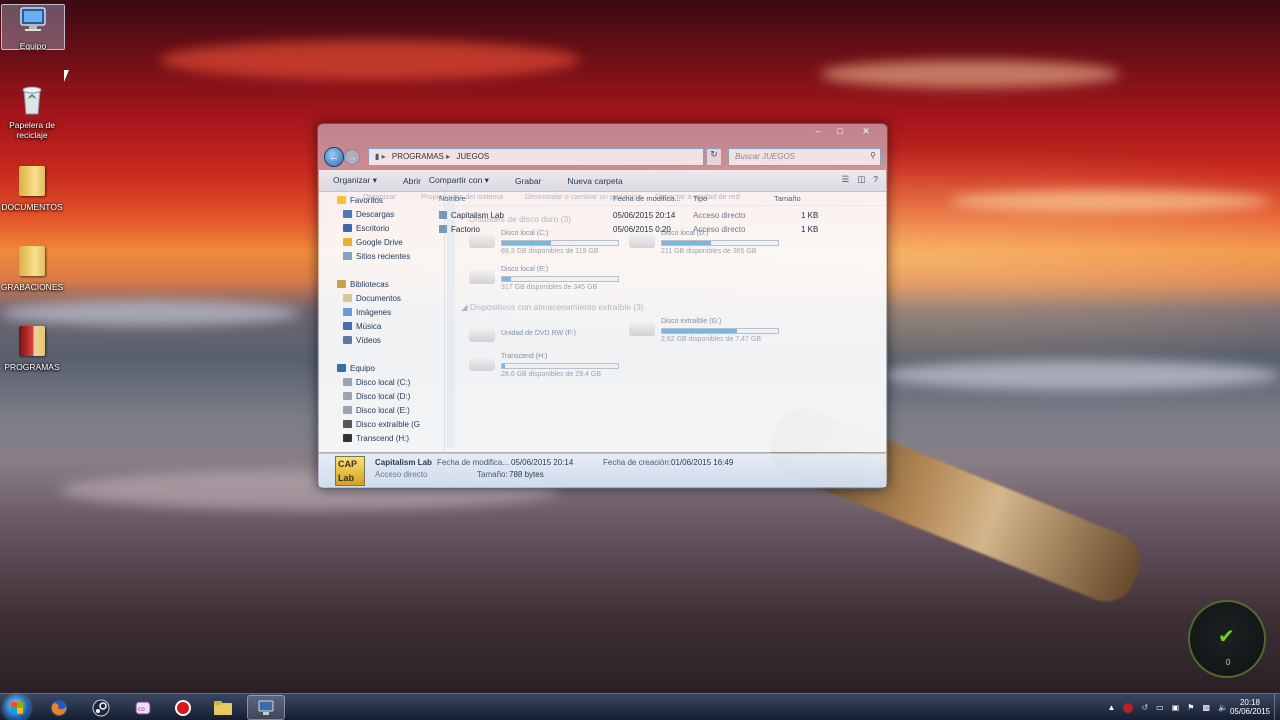  What do you see at coordinates (1112, 707) in the screenshot?
I see `show-hidden-icons-icon: ▲` at bounding box center [1112, 707].